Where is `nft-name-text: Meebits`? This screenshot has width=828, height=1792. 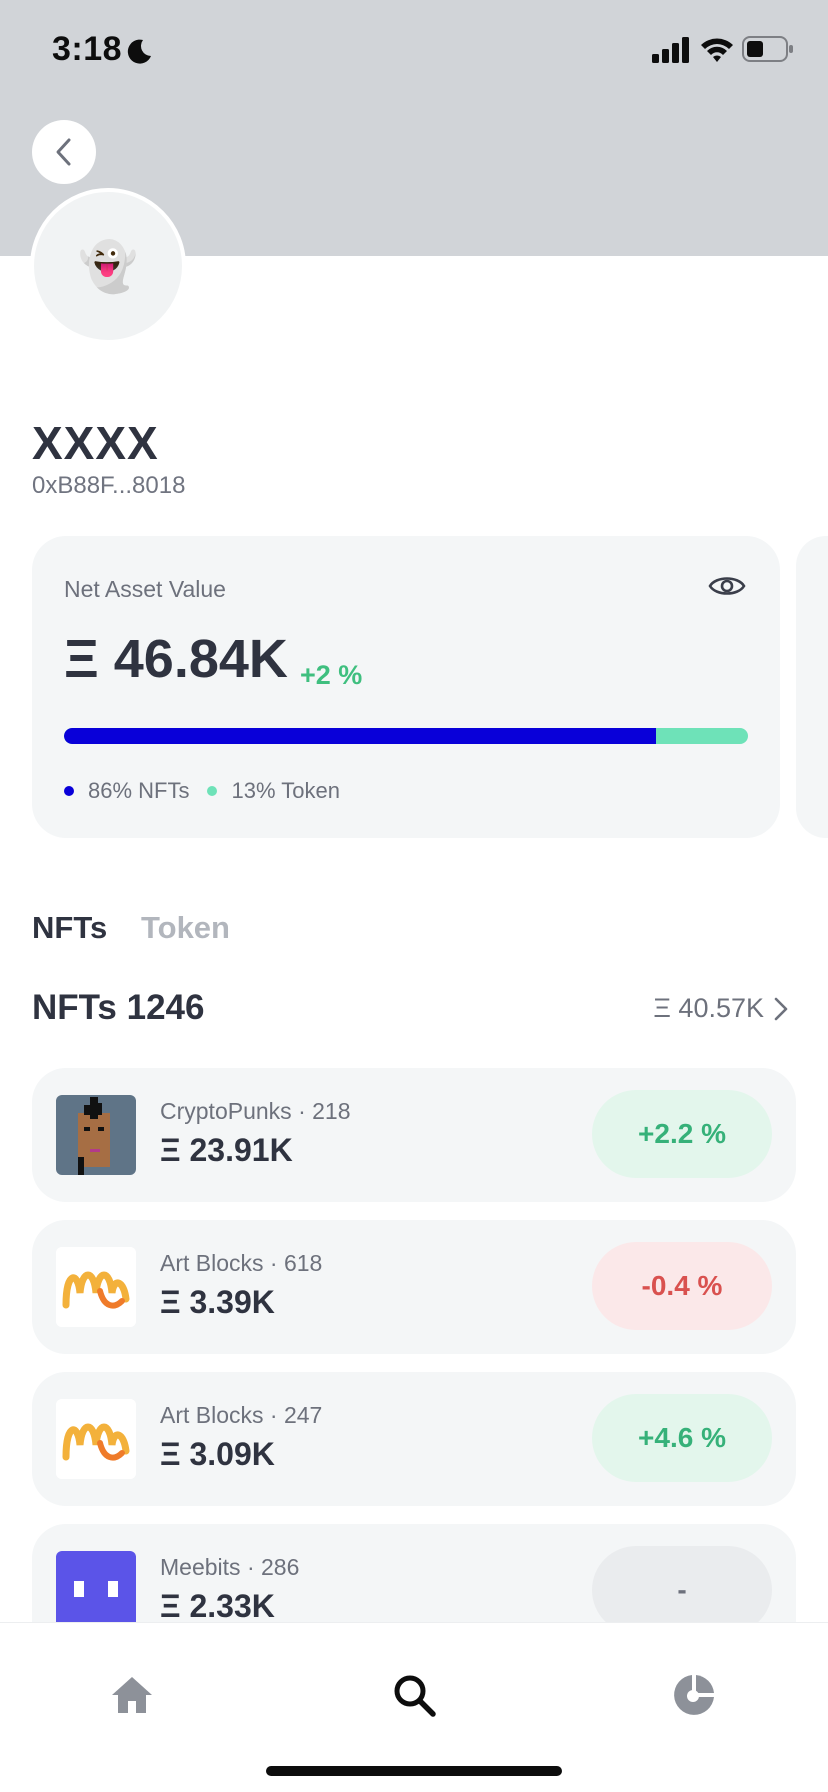
nft-name-text: Meebits is located at coordinates (200, 1567).